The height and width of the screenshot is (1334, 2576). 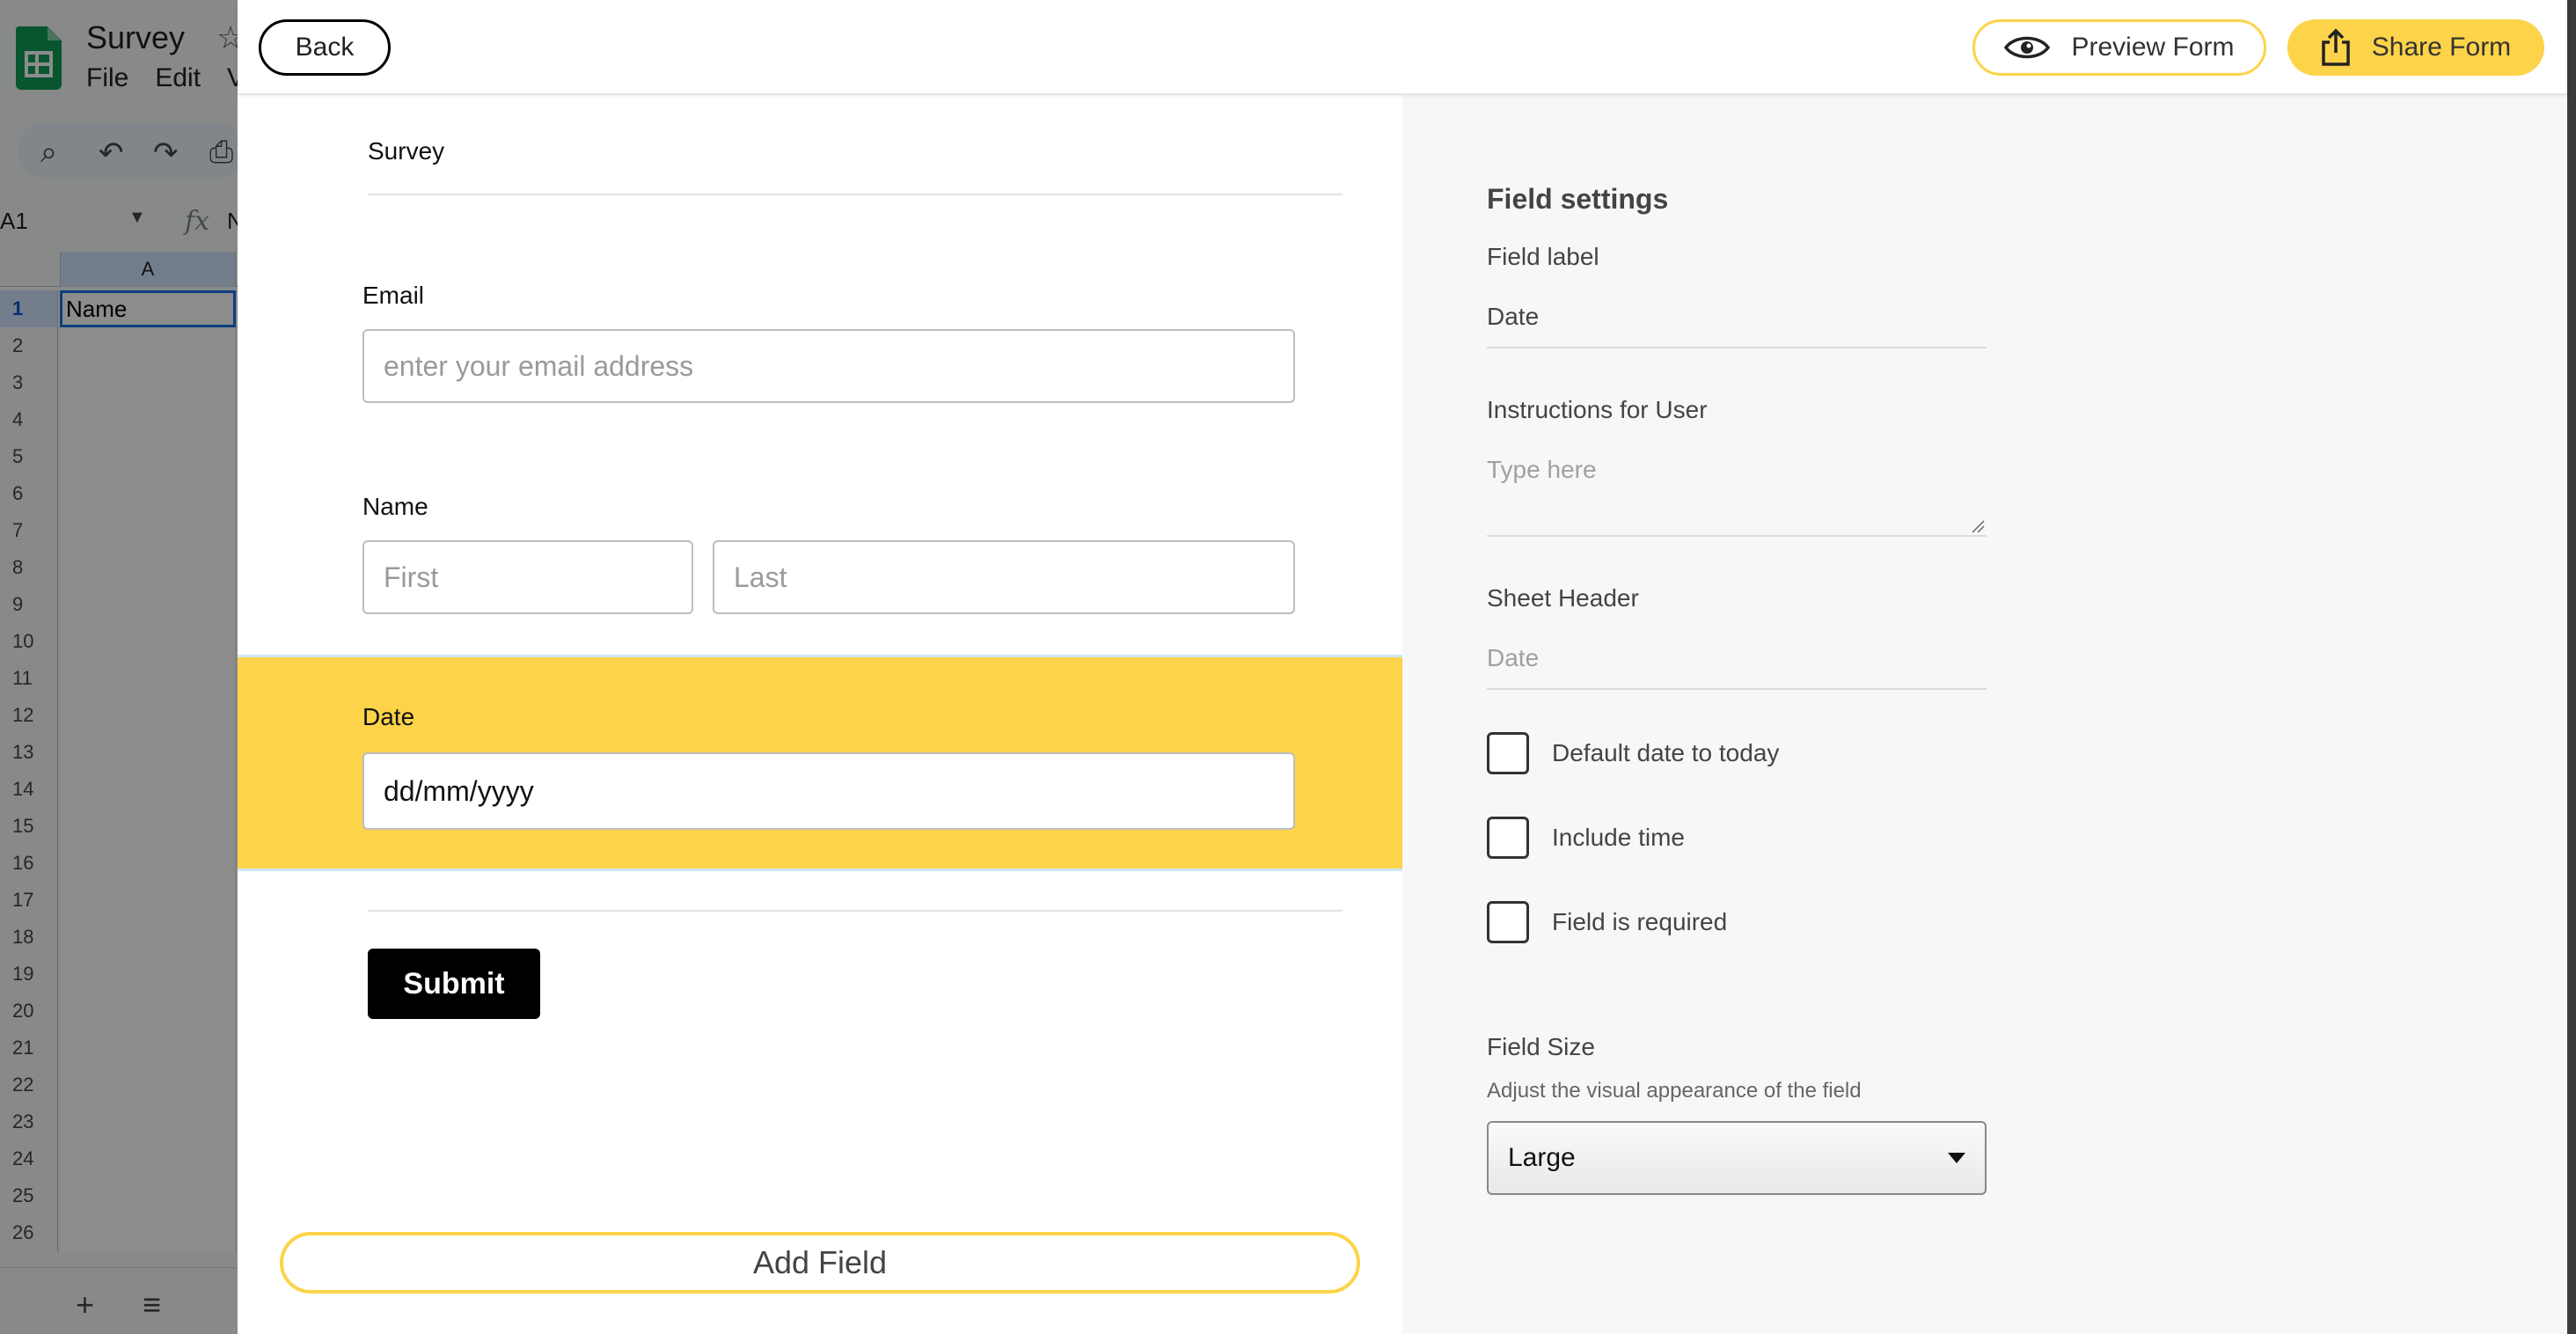 I want to click on share-form-label: Share Form, so click(x=2441, y=48).